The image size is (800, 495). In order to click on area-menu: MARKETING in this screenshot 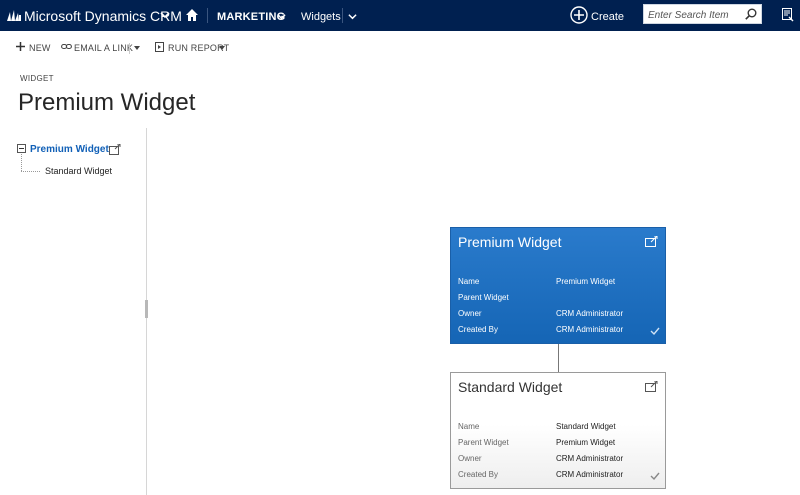, I will do `click(251, 17)`.